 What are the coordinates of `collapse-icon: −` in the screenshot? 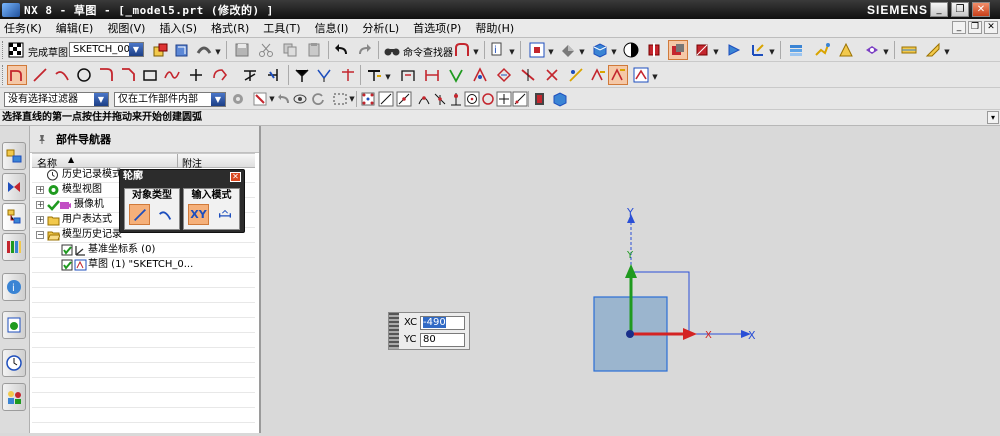 It's located at (40, 235).